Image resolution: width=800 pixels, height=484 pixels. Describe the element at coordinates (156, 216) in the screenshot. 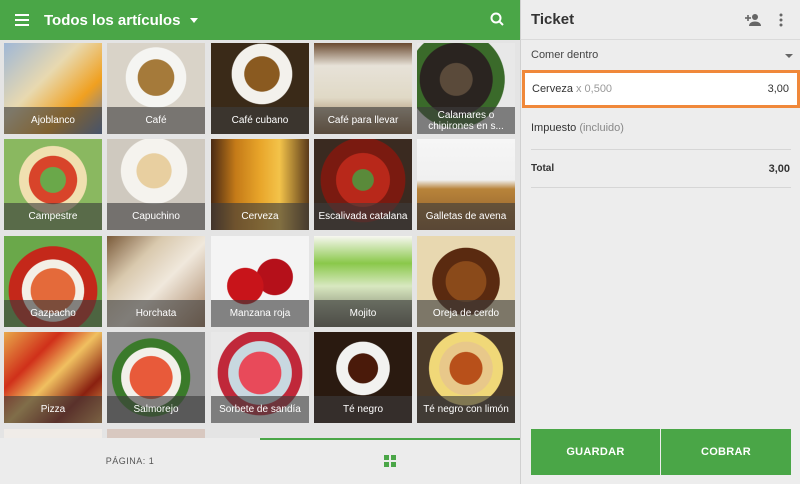

I see `item-label: Capuchino` at that location.